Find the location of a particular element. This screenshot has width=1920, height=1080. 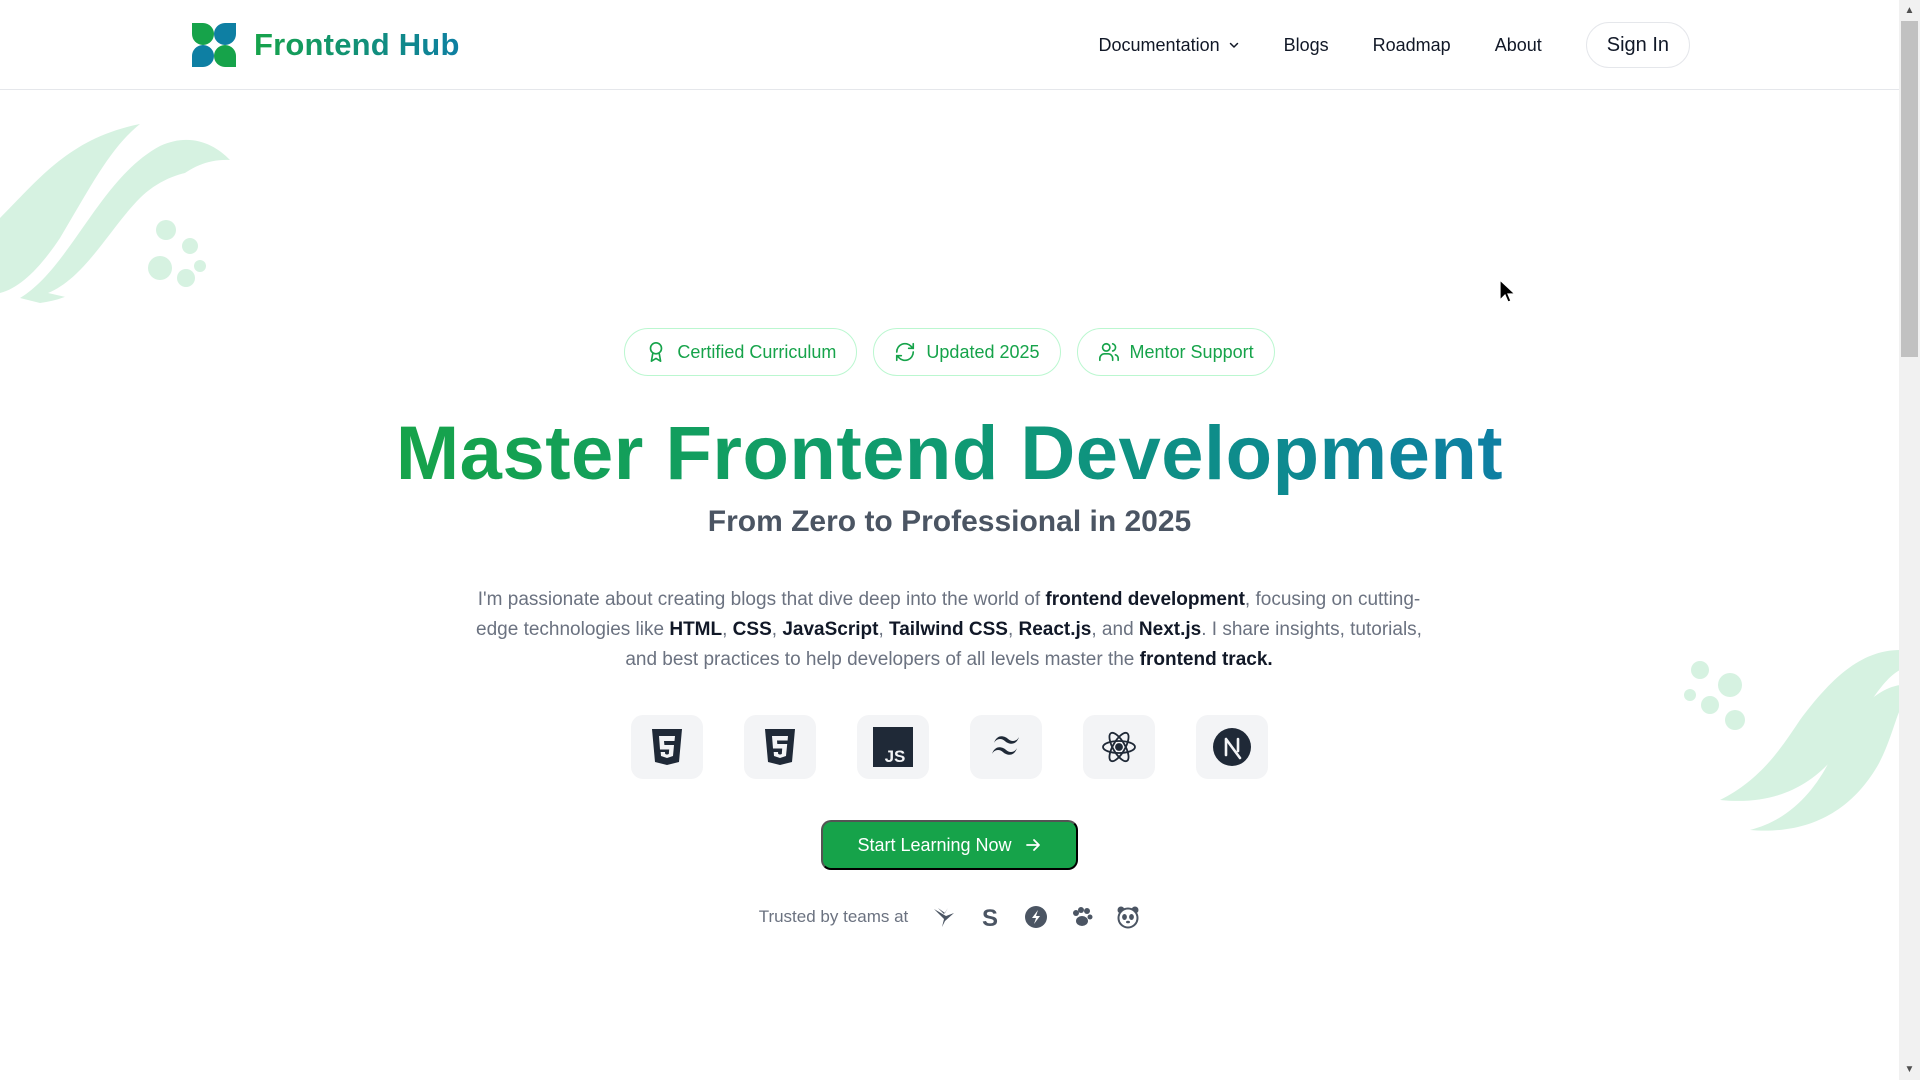

hero-subtitle: From Zero to Professional in 2025 is located at coordinates (949, 521).